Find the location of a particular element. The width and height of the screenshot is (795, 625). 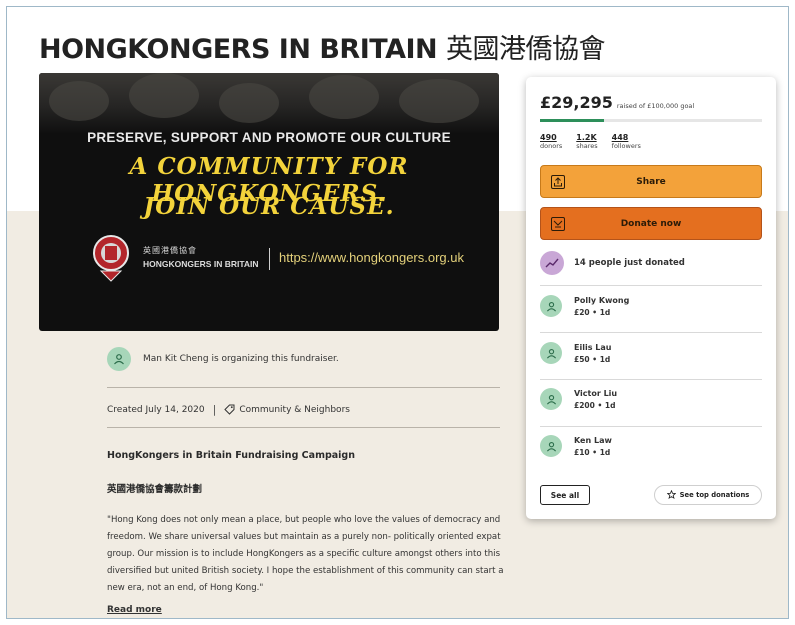

hero-org-en: HONGKONGERS IN BRITAIN is located at coordinates (201, 264).